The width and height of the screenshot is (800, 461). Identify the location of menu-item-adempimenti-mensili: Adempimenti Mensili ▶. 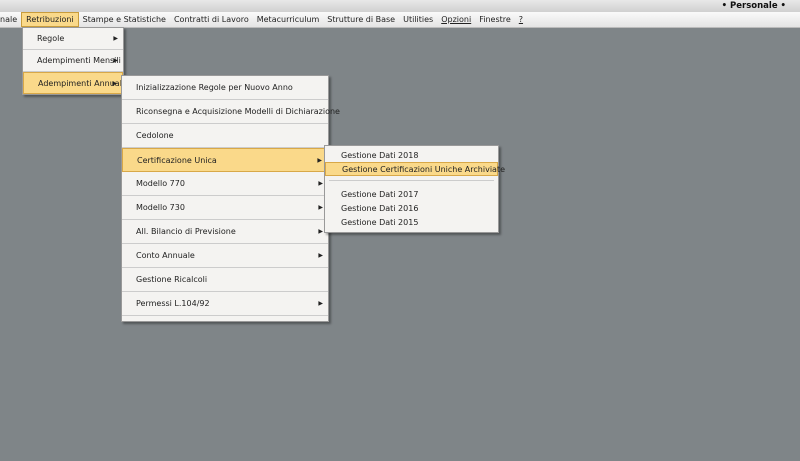
(73, 61).